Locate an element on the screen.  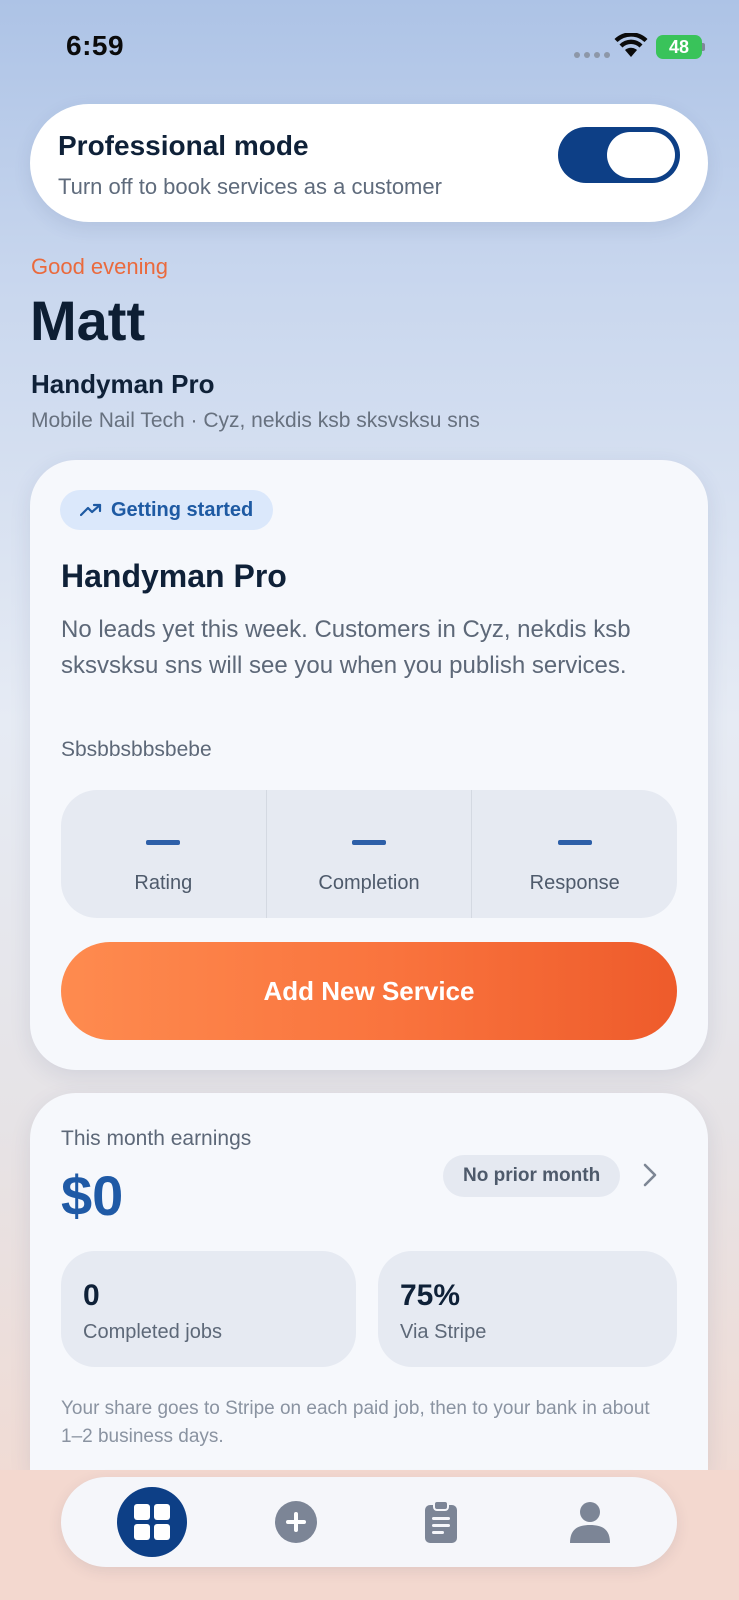
status-badge-label: Getting started is located at coordinates (182, 509).